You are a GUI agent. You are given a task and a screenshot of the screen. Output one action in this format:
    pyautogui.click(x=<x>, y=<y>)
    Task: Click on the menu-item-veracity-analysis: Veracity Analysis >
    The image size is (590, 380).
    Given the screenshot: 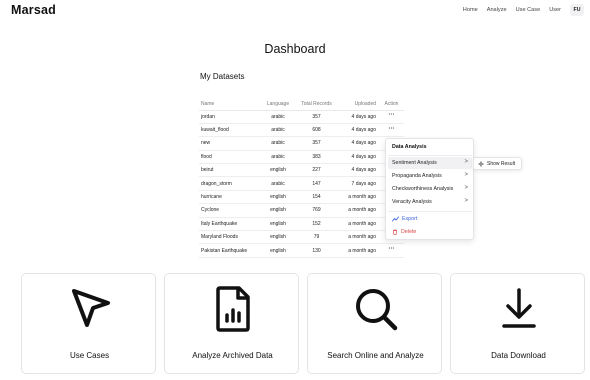 What is the action you would take?
    pyautogui.click(x=430, y=202)
    